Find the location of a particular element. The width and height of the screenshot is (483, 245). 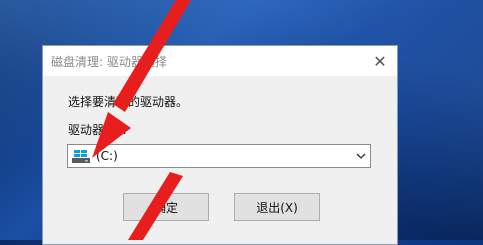

exit-button: 退出(X) is located at coordinates (277, 207).